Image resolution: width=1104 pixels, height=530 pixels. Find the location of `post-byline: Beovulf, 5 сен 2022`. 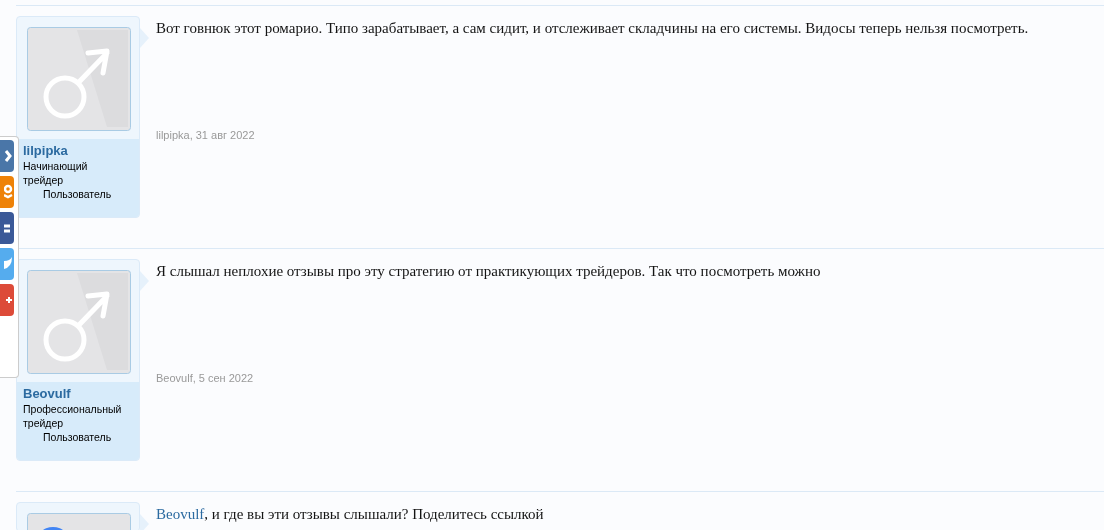

post-byline: Beovulf, 5 сен 2022 is located at coordinates (205, 378).